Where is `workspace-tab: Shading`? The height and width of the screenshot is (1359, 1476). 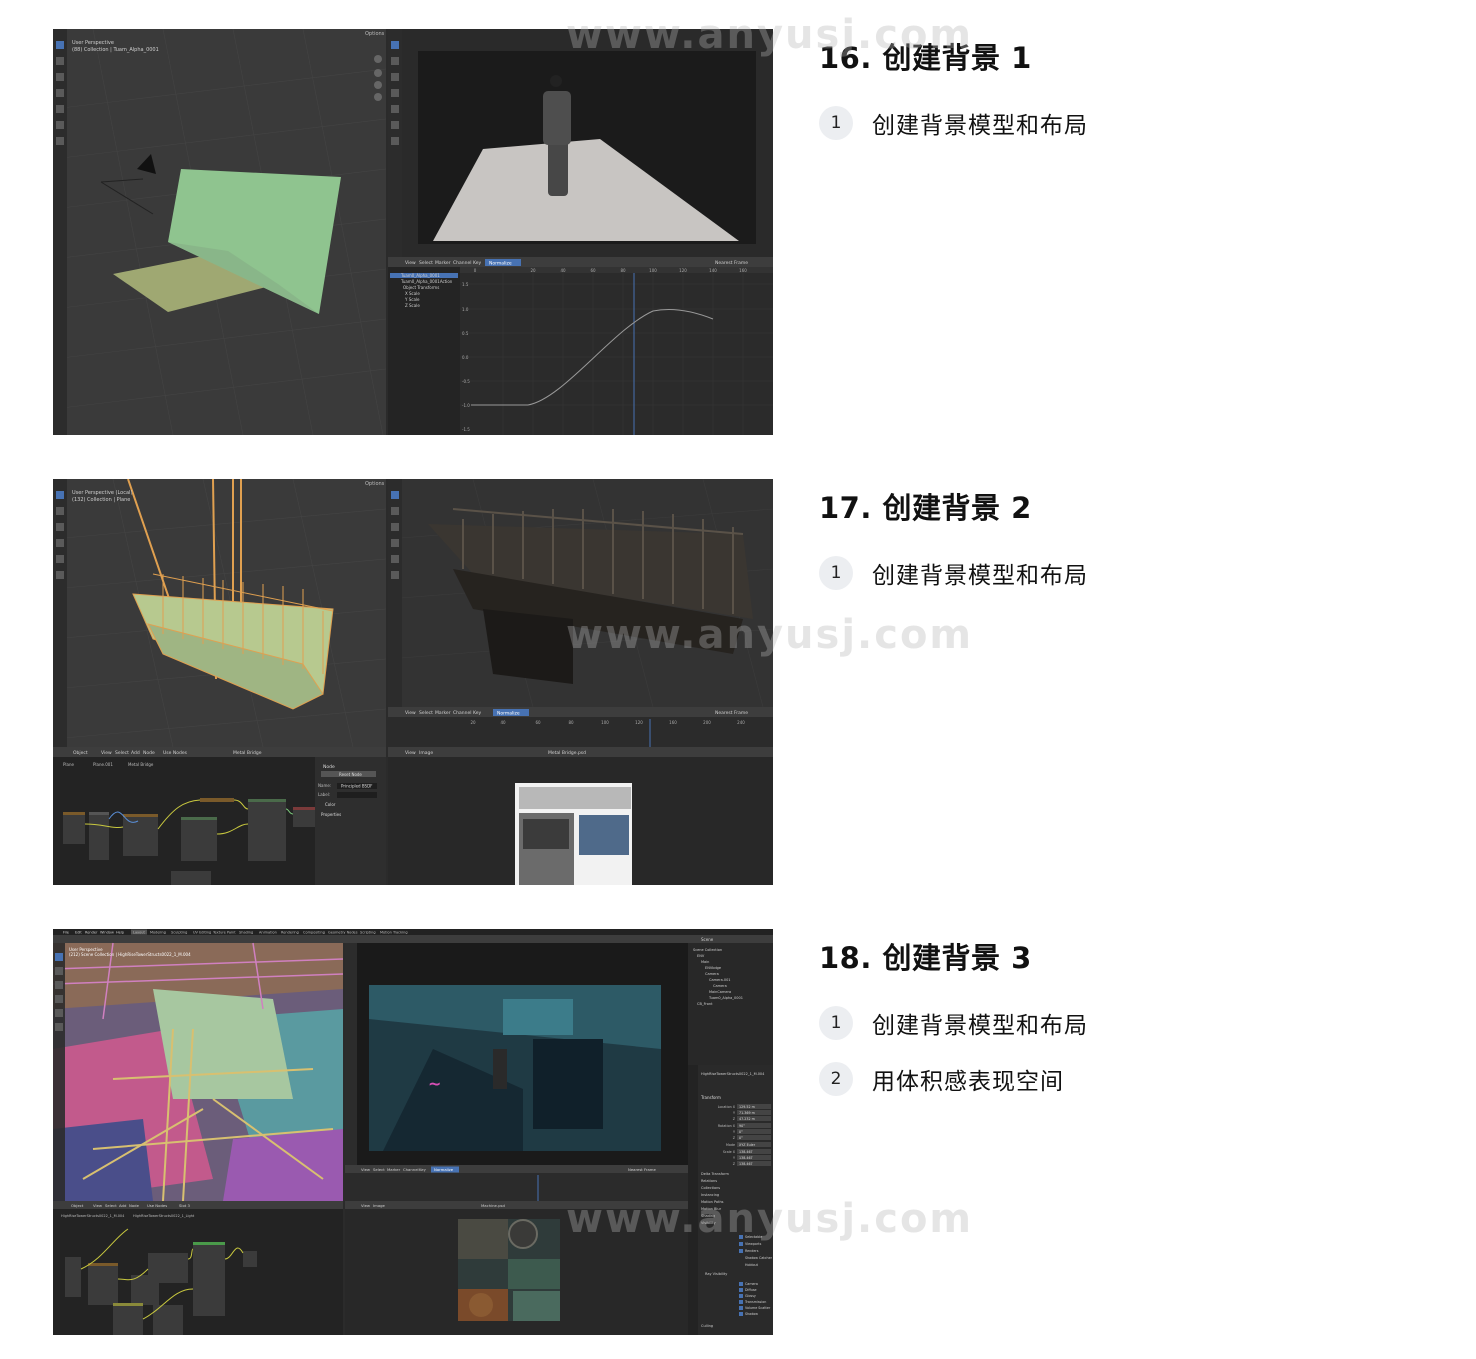 workspace-tab: Shading is located at coordinates (246, 933).